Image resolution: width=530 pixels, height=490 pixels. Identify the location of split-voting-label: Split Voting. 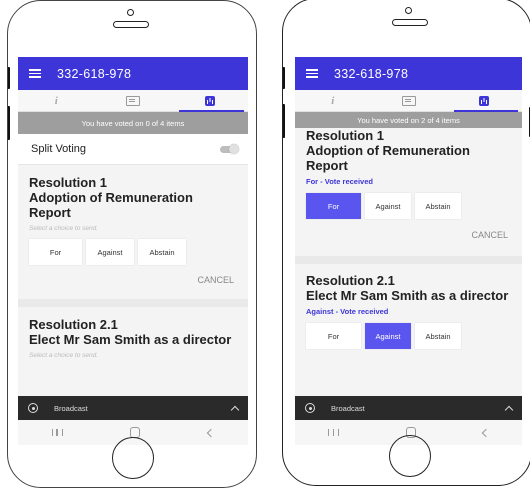
(59, 149).